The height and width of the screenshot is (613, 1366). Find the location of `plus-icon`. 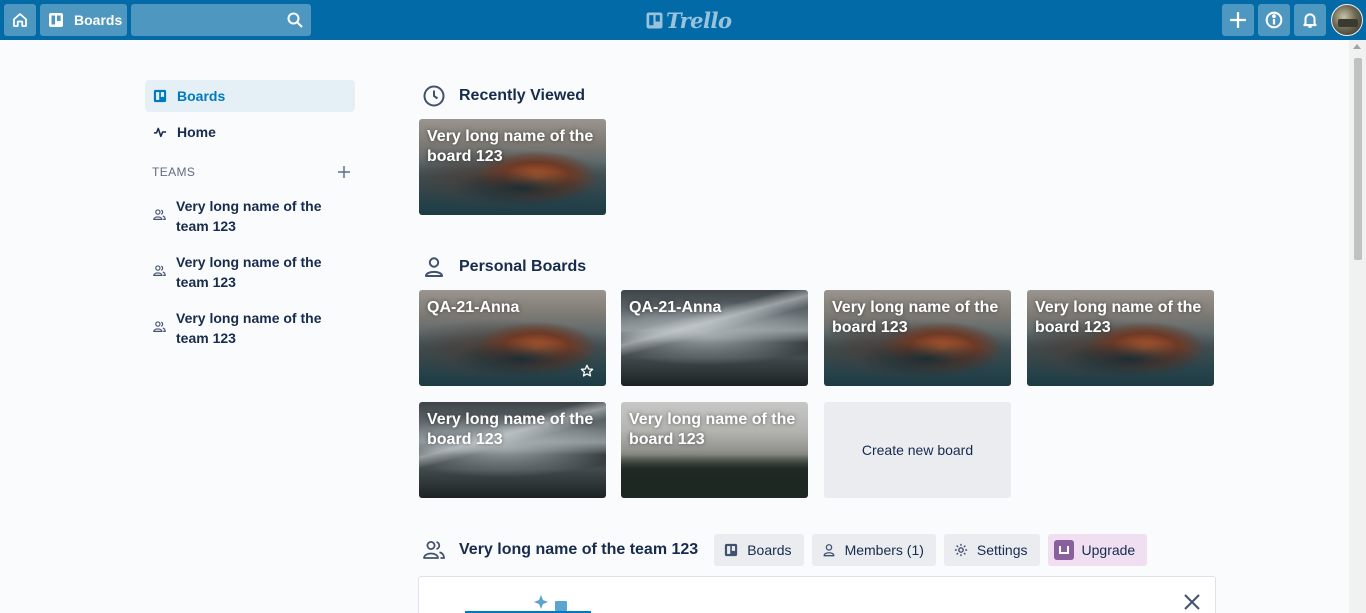

plus-icon is located at coordinates (1238, 20).